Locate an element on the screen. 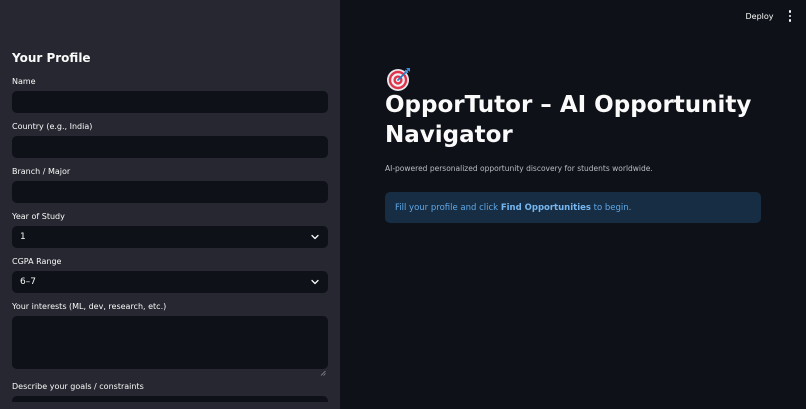 This screenshot has width=806, height=409. branch-label: Branch / Major is located at coordinates (41, 171).